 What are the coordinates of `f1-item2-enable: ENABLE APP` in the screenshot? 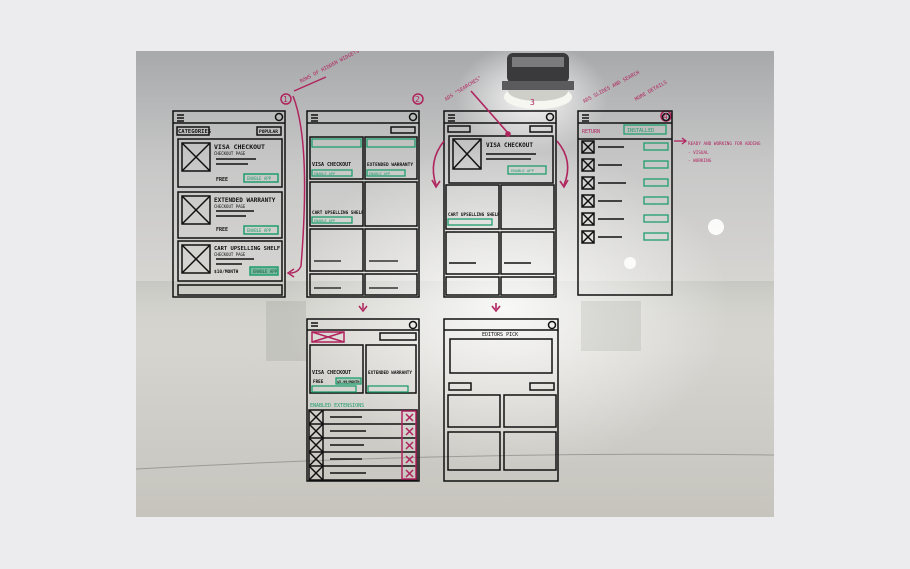 It's located at (259, 230).